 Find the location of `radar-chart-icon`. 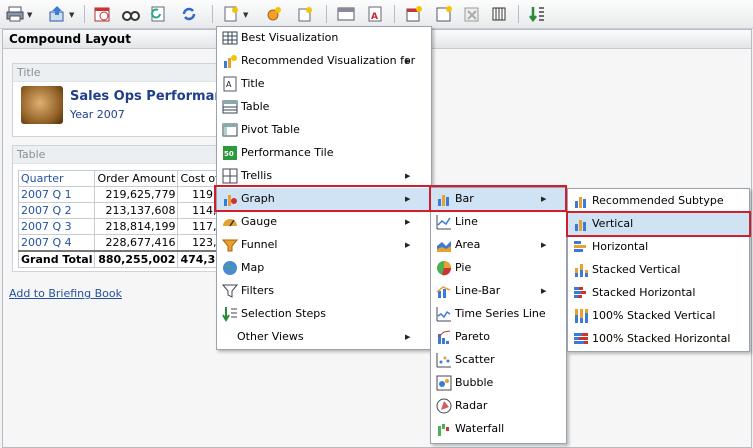

radar-chart-icon is located at coordinates (444, 406).